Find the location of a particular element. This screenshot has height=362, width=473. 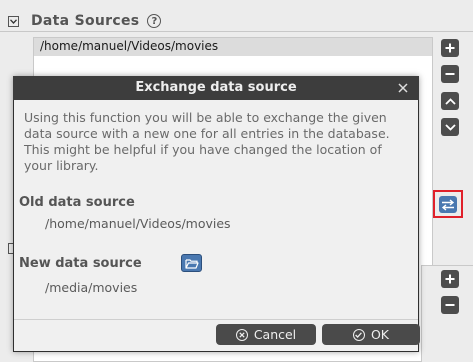

cancel-icon is located at coordinates (241, 334).